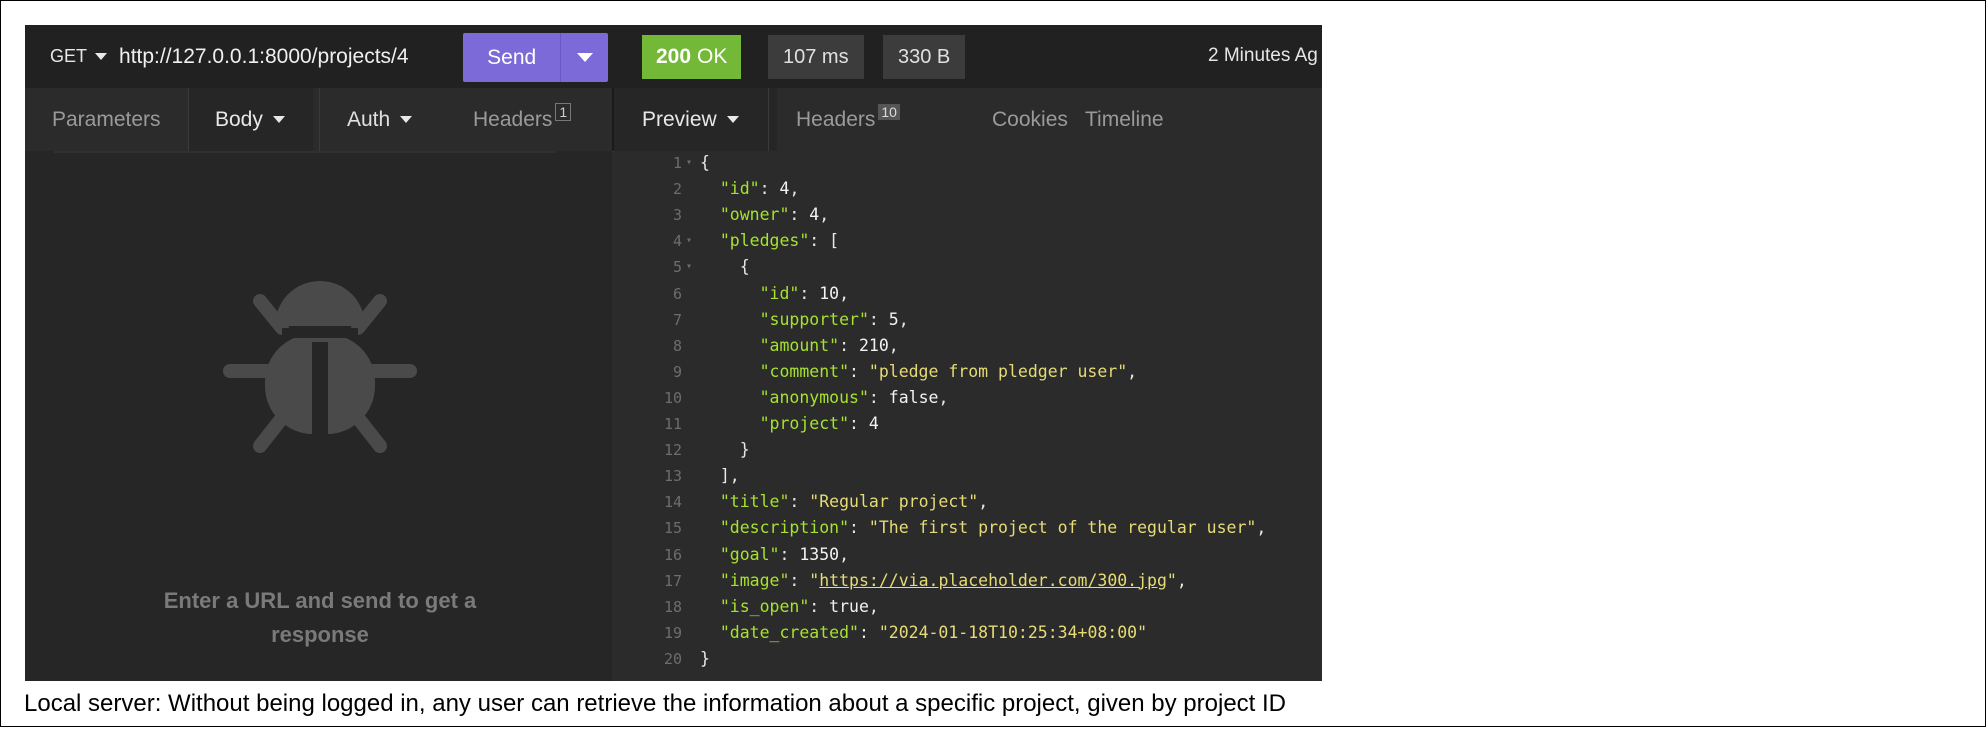 This screenshot has height=729, width=1988. What do you see at coordinates (305, 152) in the screenshot?
I see `divider` at bounding box center [305, 152].